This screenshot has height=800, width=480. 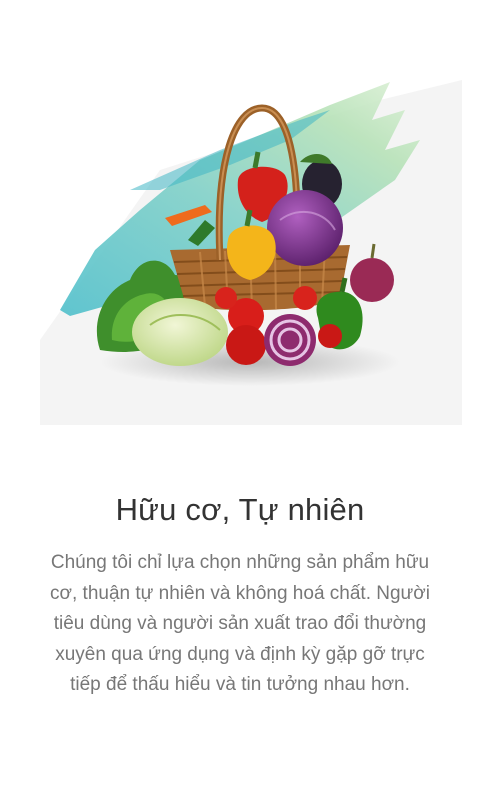 What do you see at coordinates (305, 228) in the screenshot?
I see `purple-cabbage` at bounding box center [305, 228].